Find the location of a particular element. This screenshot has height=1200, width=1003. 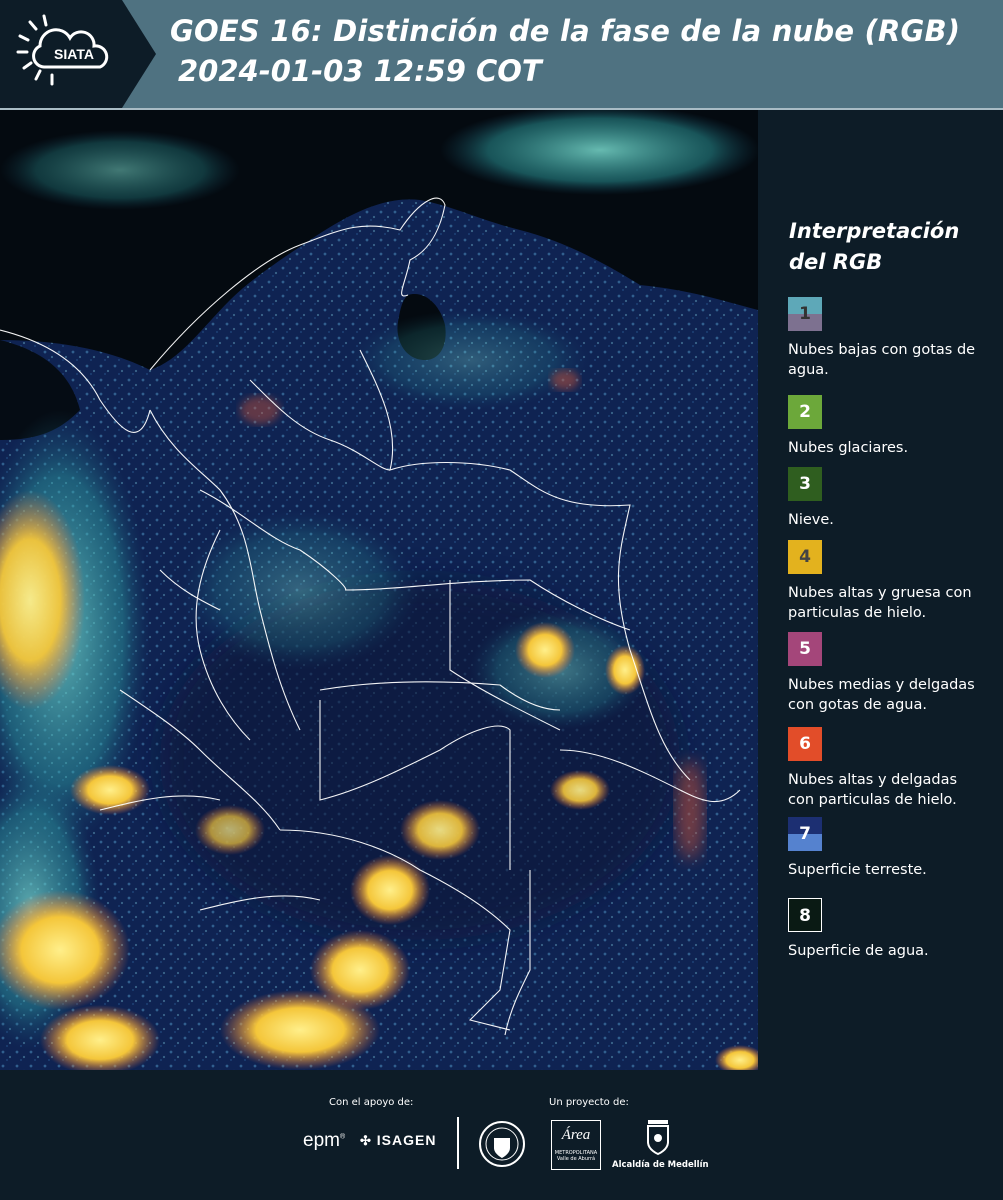

footer-divider is located at coordinates (458, 1143).